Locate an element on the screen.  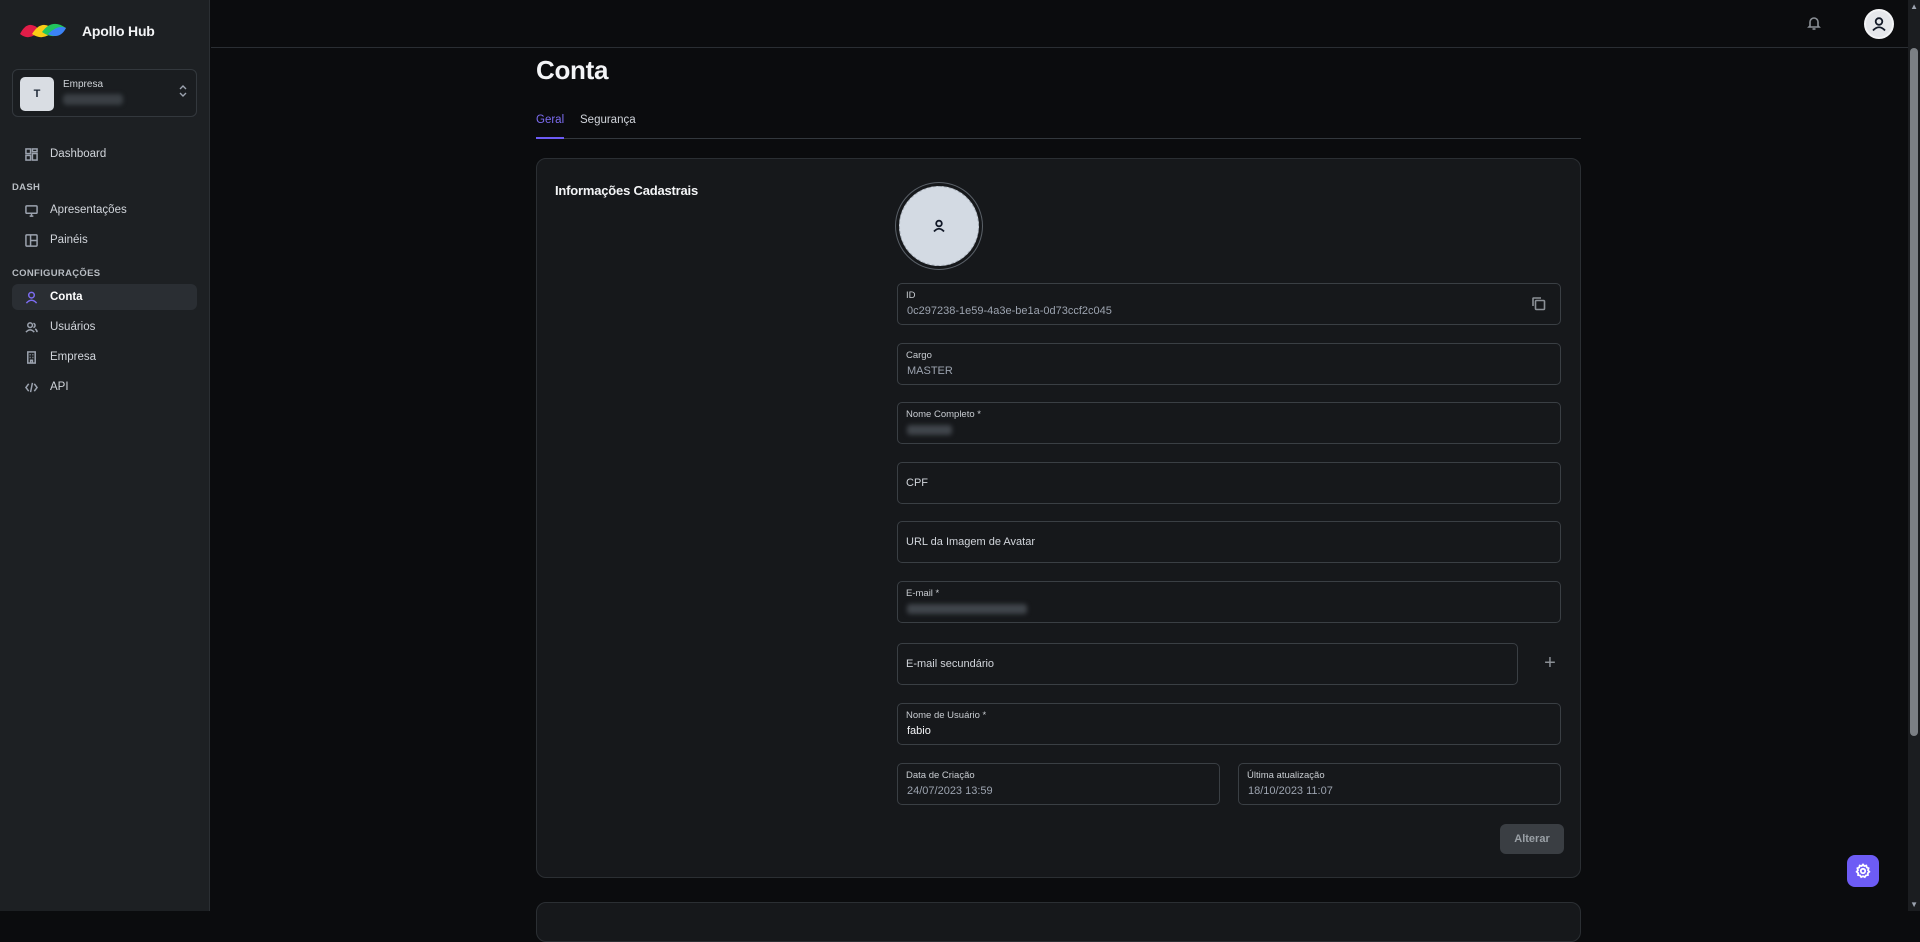
settings-floating-button is located at coordinates (1863, 871).